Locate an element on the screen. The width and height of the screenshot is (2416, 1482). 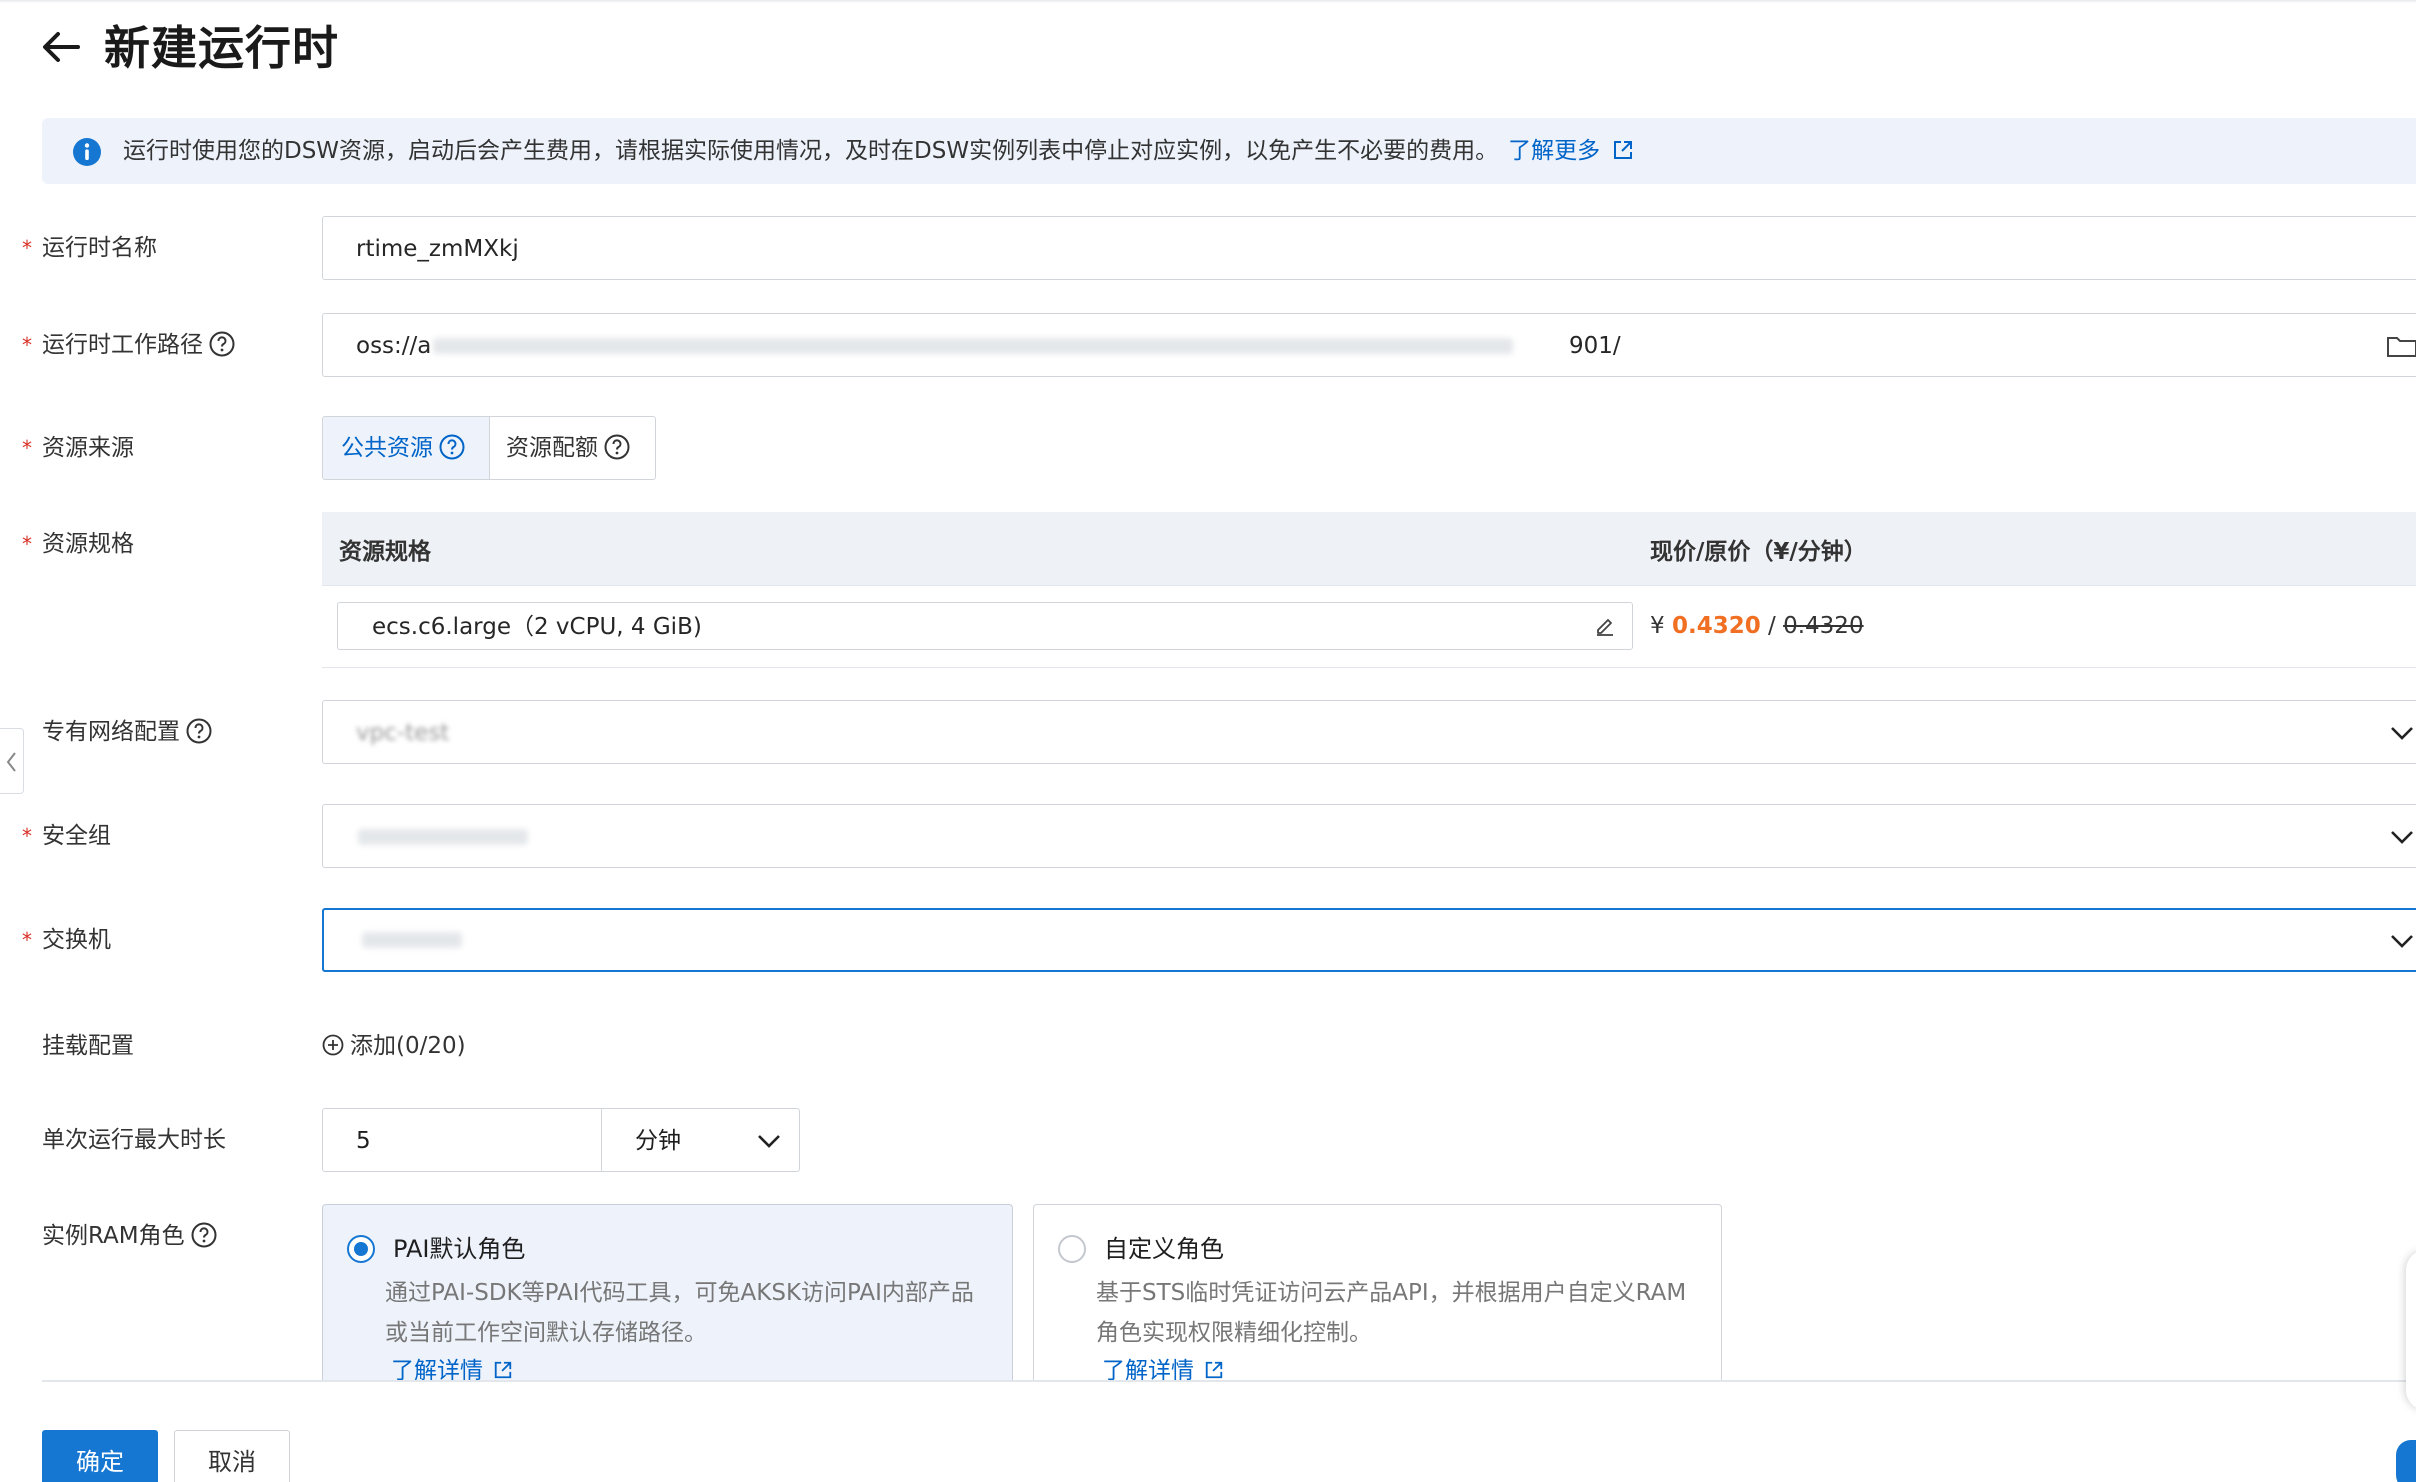
learn-more-link: 了解更多 is located at coordinates (1571, 151).